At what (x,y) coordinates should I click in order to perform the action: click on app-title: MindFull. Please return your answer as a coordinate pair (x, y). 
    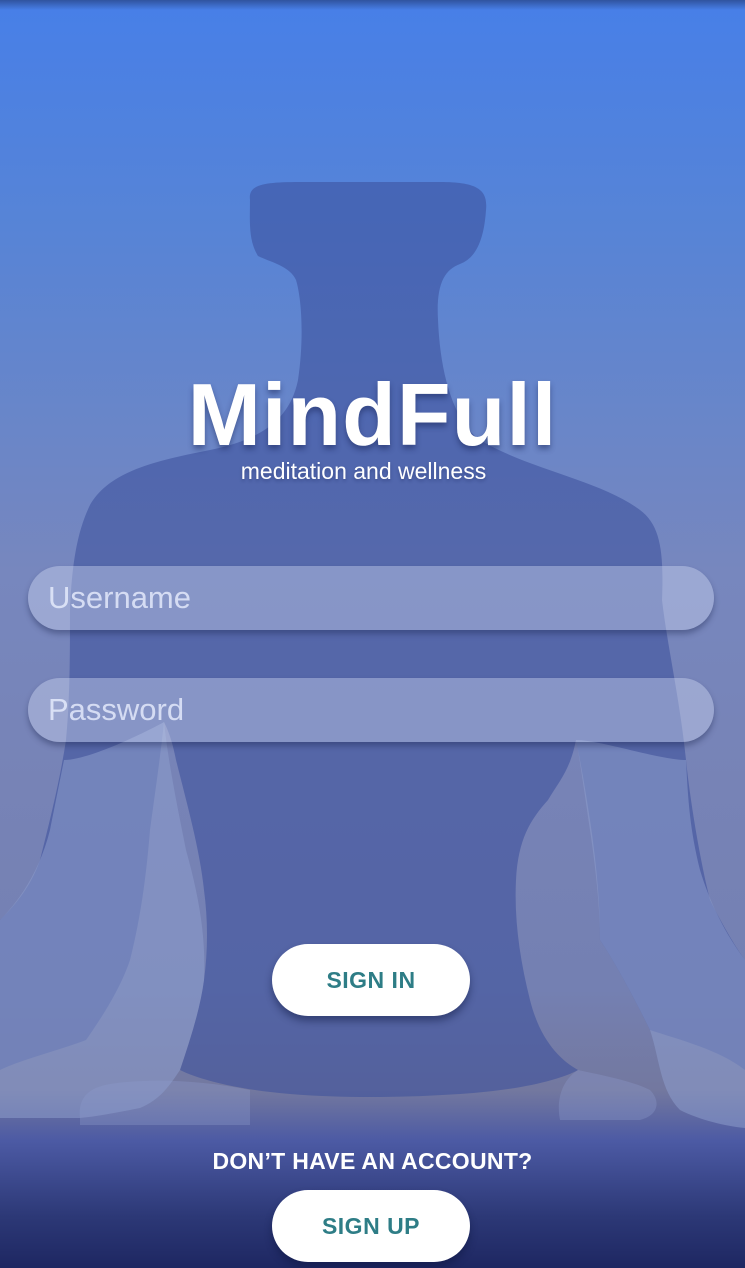
    Looking at the image, I should click on (372, 414).